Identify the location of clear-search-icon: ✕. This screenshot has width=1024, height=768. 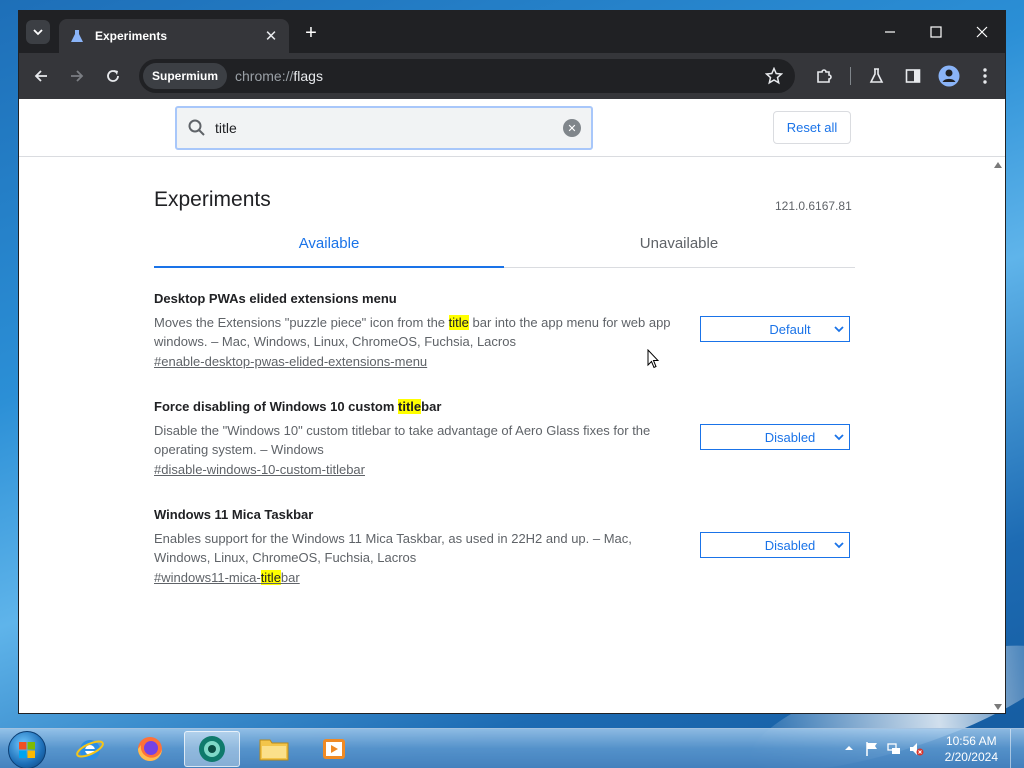
(572, 128).